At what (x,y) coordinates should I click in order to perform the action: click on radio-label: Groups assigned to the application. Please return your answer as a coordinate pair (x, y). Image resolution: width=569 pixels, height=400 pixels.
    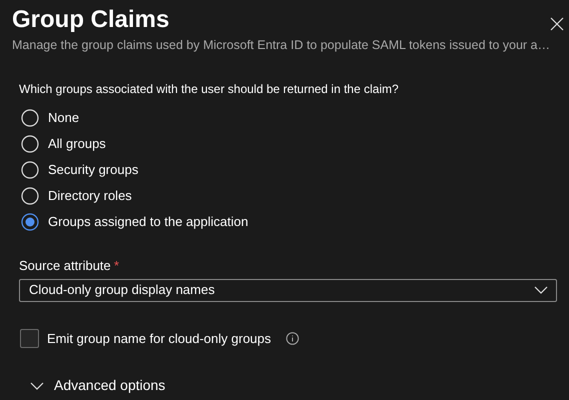
    Looking at the image, I should click on (148, 222).